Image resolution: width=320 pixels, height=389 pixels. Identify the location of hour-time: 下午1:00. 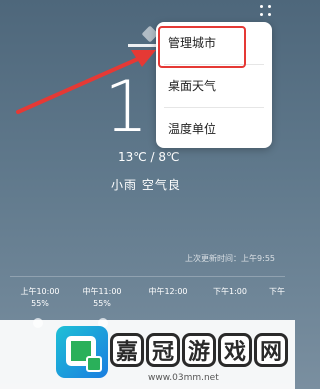
(230, 291).